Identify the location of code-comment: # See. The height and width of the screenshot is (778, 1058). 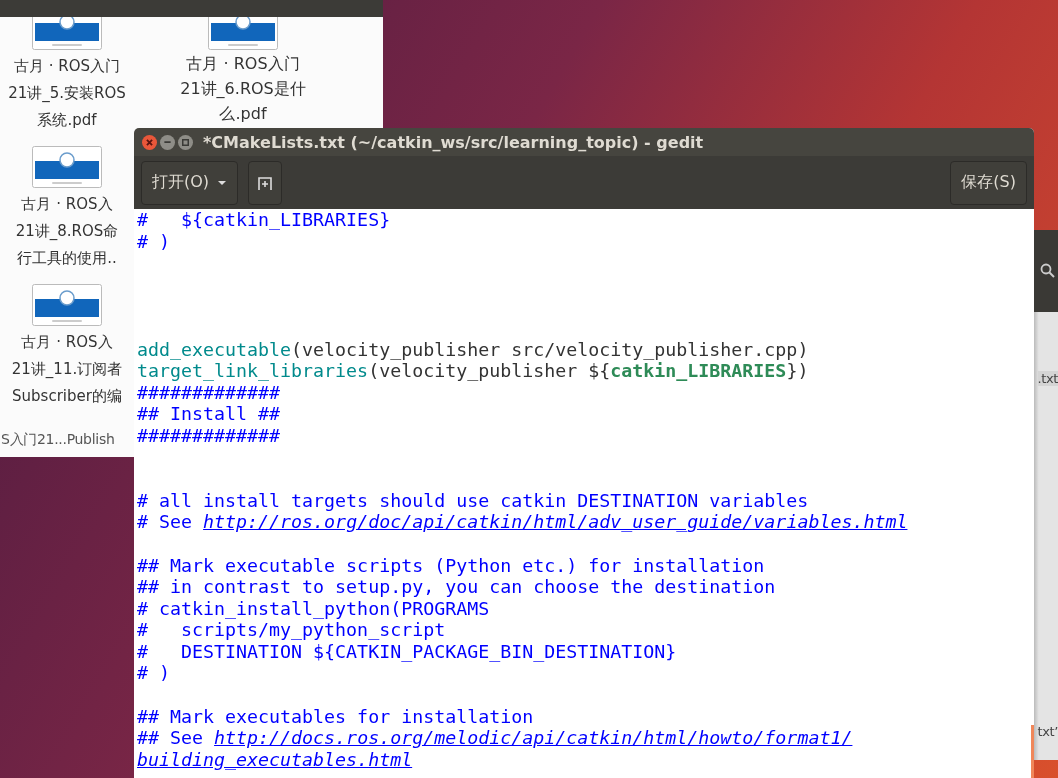
(165, 522).